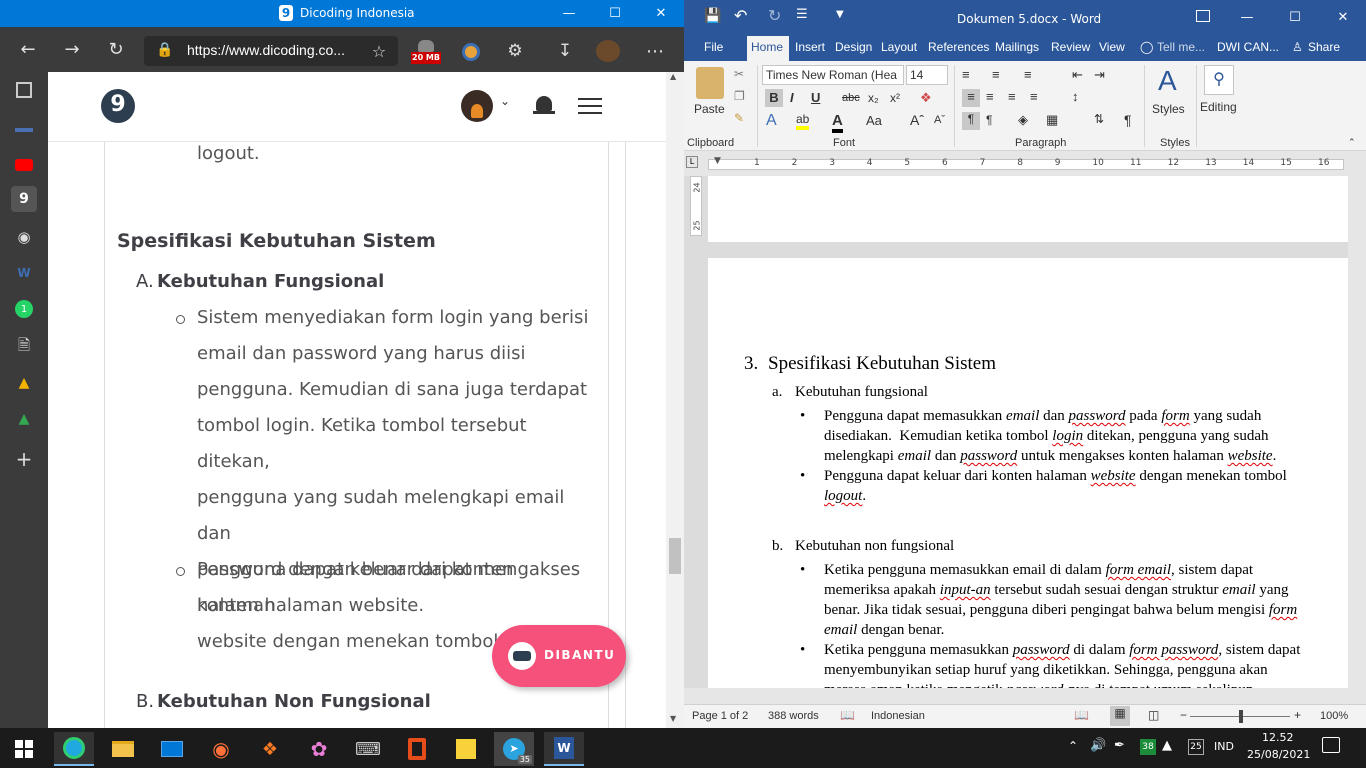 The height and width of the screenshot is (768, 1366). Describe the element at coordinates (713, 47) in the screenshot. I see `tab-file: File` at that location.